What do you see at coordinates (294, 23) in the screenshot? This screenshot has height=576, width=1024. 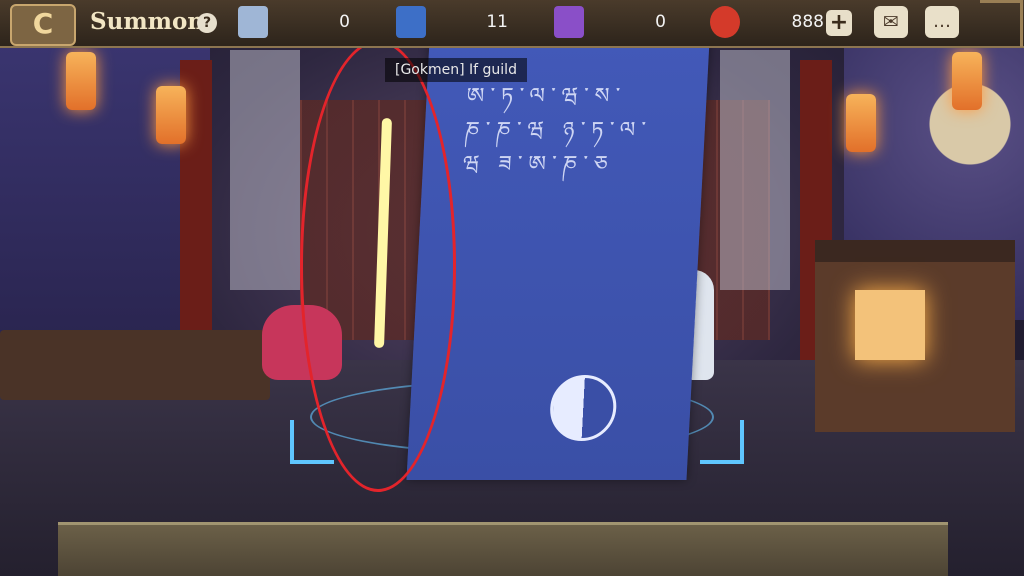 I see `resource-summon-ticket: 0` at bounding box center [294, 23].